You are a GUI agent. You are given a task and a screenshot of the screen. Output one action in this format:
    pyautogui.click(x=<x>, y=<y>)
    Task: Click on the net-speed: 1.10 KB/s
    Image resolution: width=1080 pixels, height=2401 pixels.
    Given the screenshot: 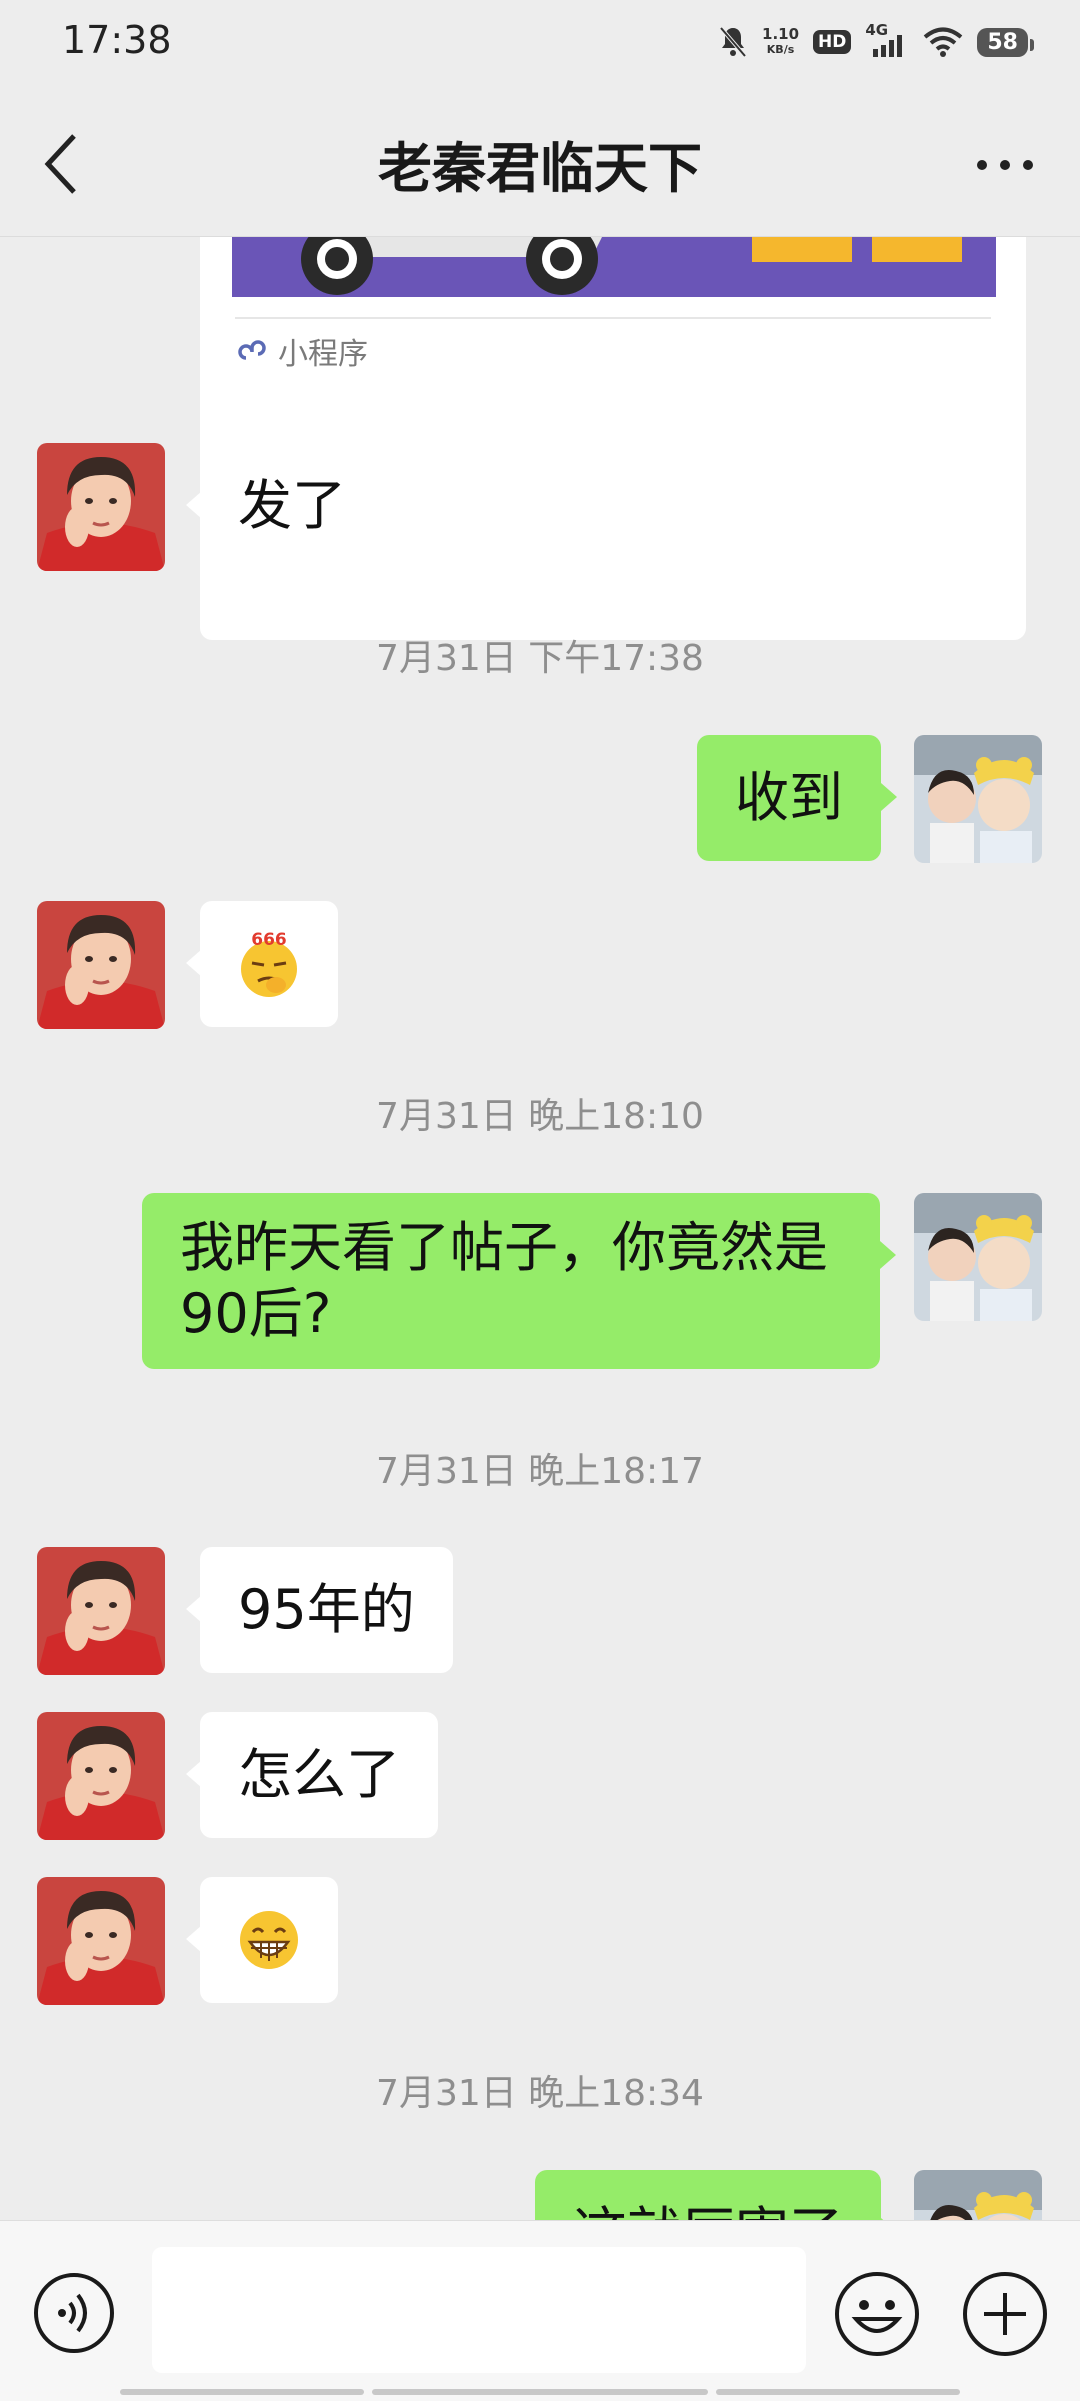 What is the action you would take?
    pyautogui.click(x=780, y=42)
    